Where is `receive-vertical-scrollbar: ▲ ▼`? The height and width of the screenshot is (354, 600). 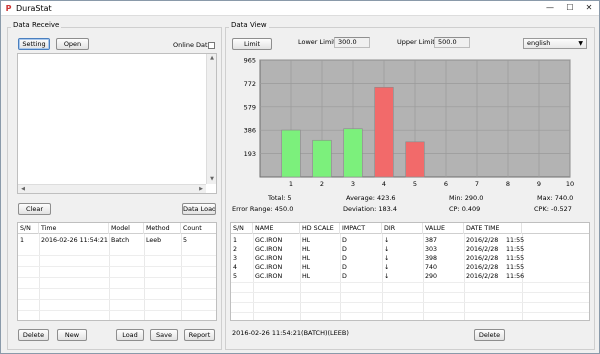
receive-vertical-scrollbar: ▲ ▼ is located at coordinates (211, 119).